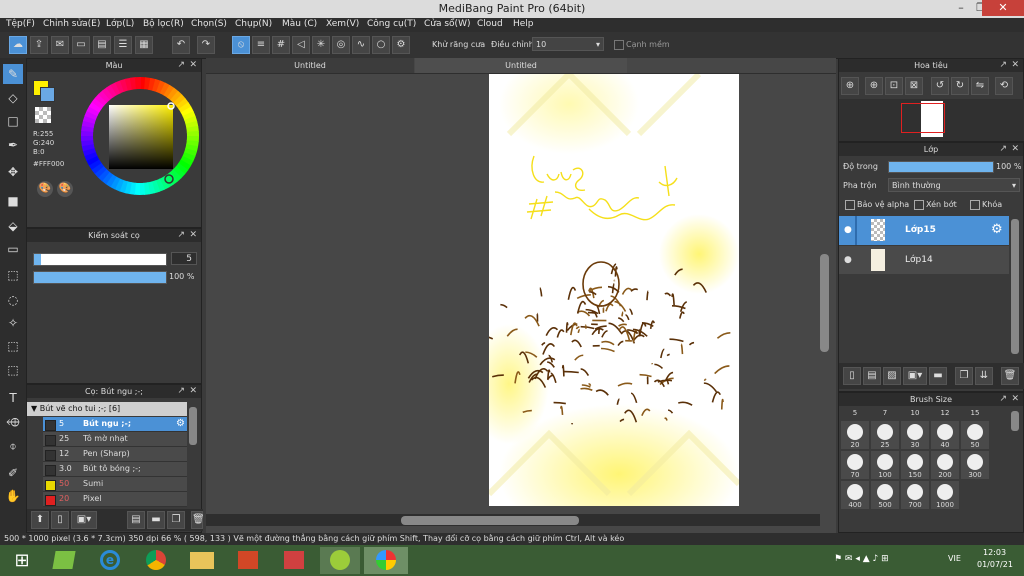 This screenshot has height=576, width=1024. What do you see at coordinates (975, 465) in the screenshot?
I see `brush-size-cell: 300` at bounding box center [975, 465].